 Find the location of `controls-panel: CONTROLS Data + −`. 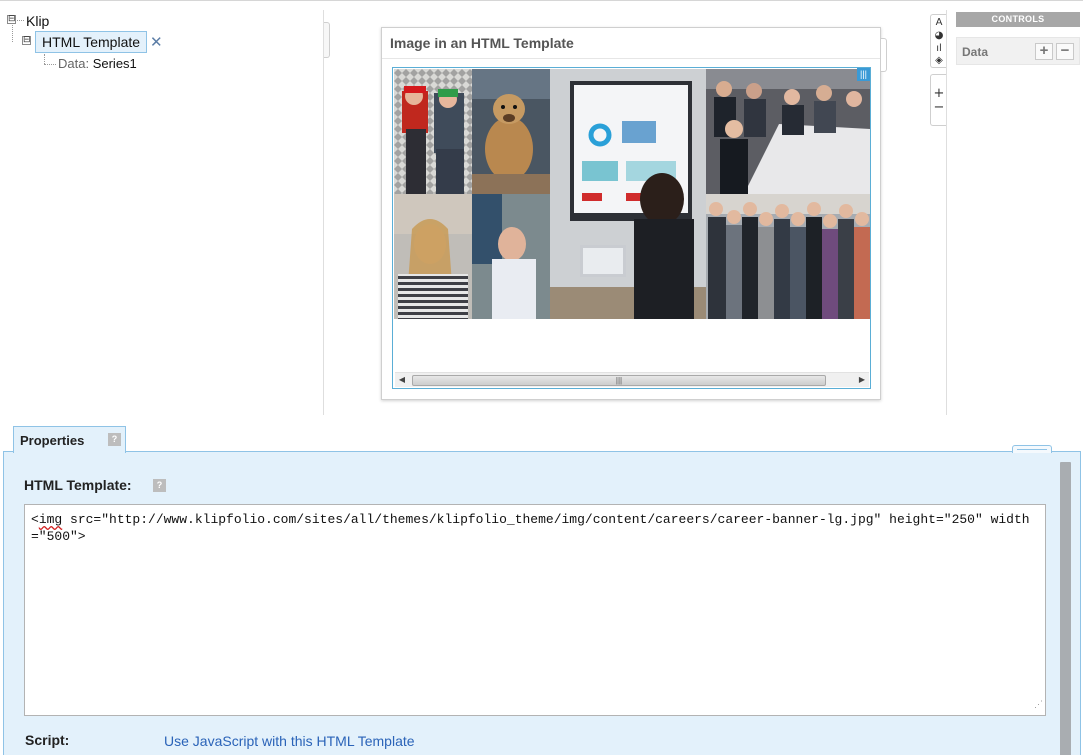

controls-panel: CONTROLS Data + − is located at coordinates (1018, 39).